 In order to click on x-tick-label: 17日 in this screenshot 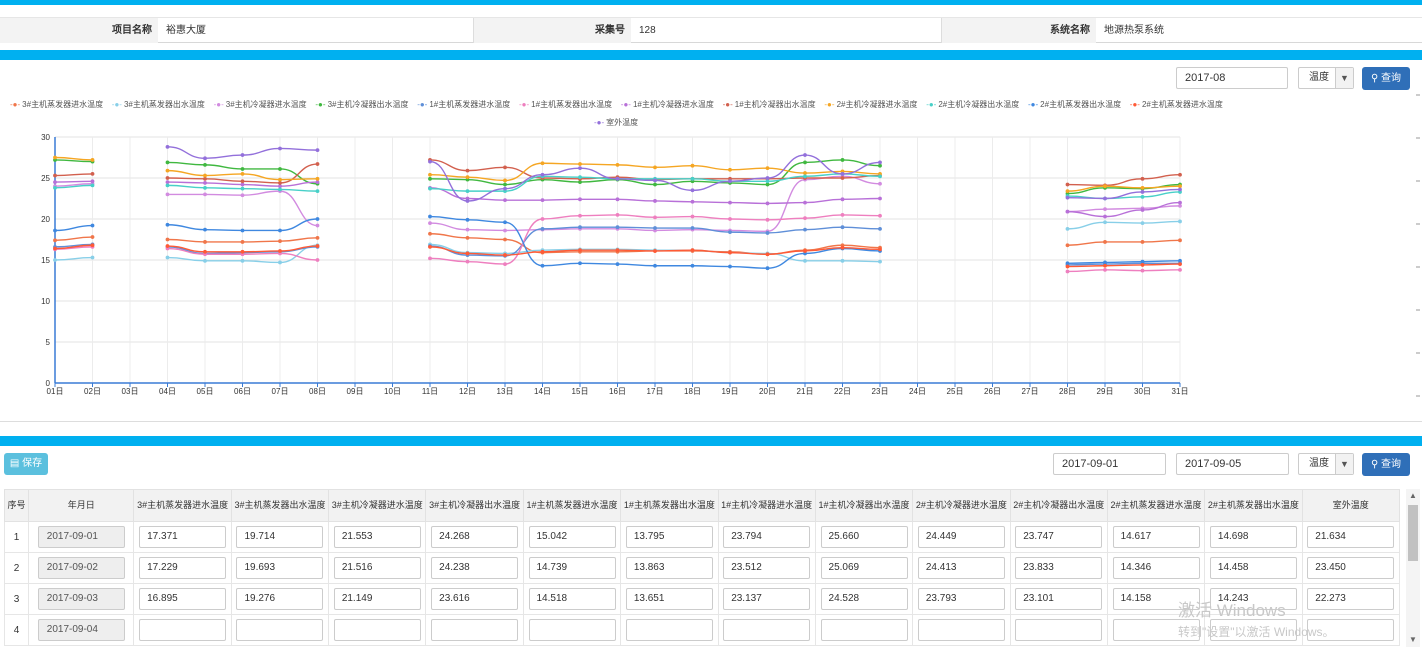, I will do `click(655, 391)`.